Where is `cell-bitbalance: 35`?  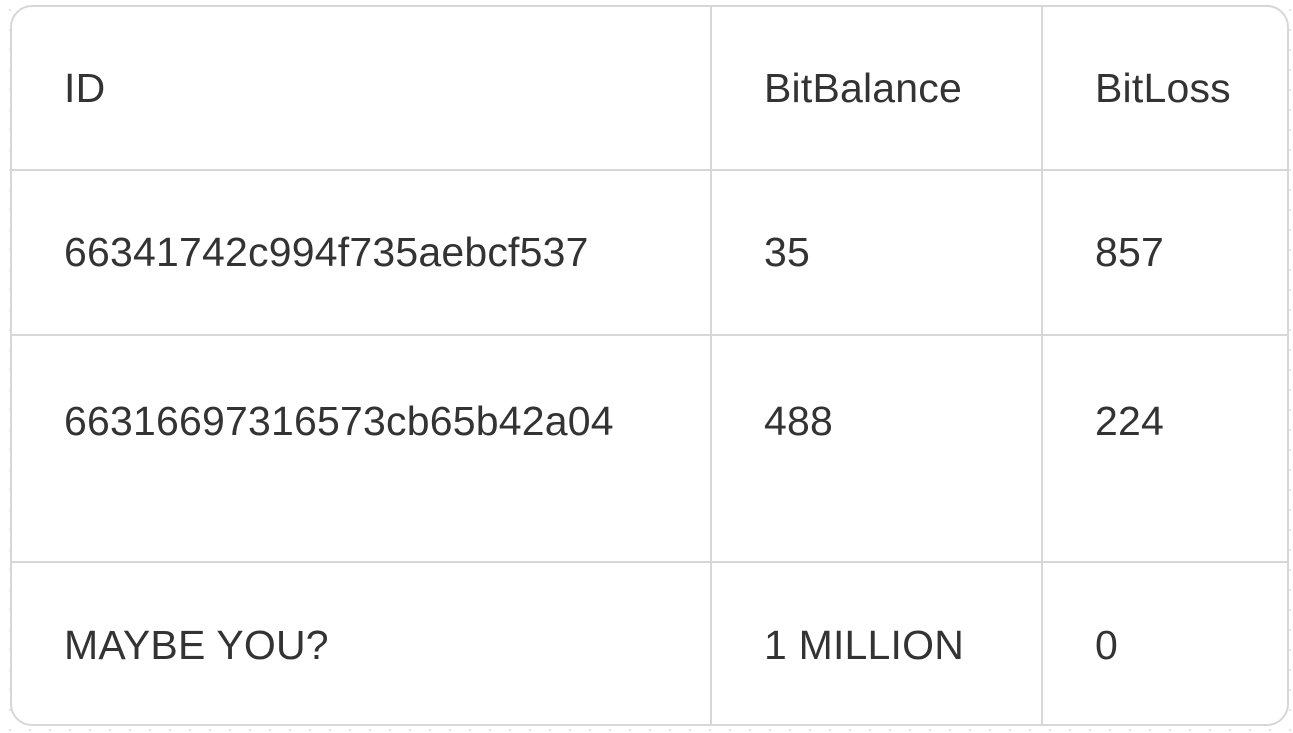
cell-bitbalance: 35 is located at coordinates (877, 253).